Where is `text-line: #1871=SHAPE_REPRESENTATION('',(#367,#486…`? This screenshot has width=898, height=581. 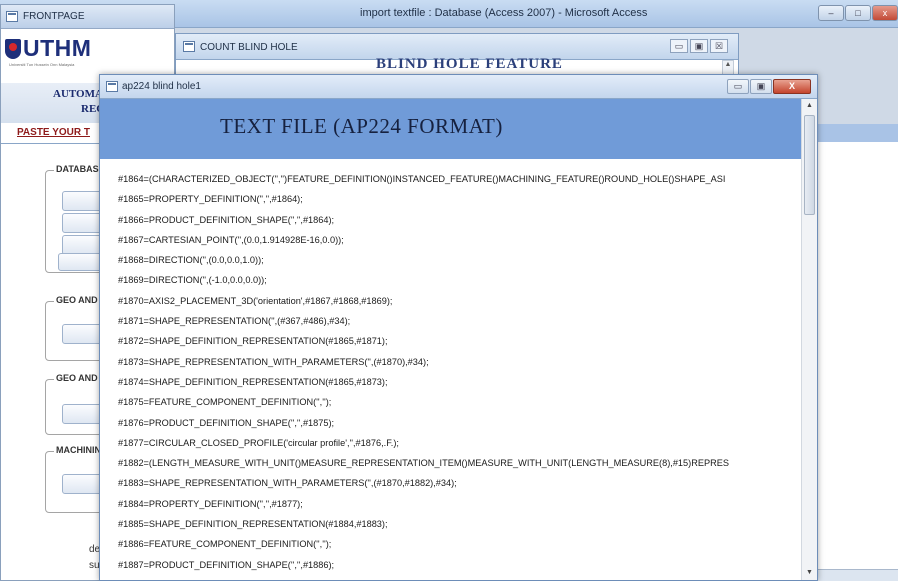
text-line: #1871=SHAPE_REPRESENTATION('',(#367,#486… is located at coordinates (234, 321).